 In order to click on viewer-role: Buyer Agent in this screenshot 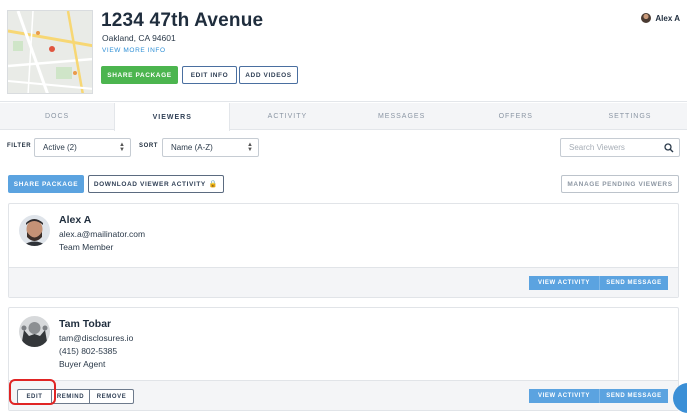, I will do `click(82, 364)`.